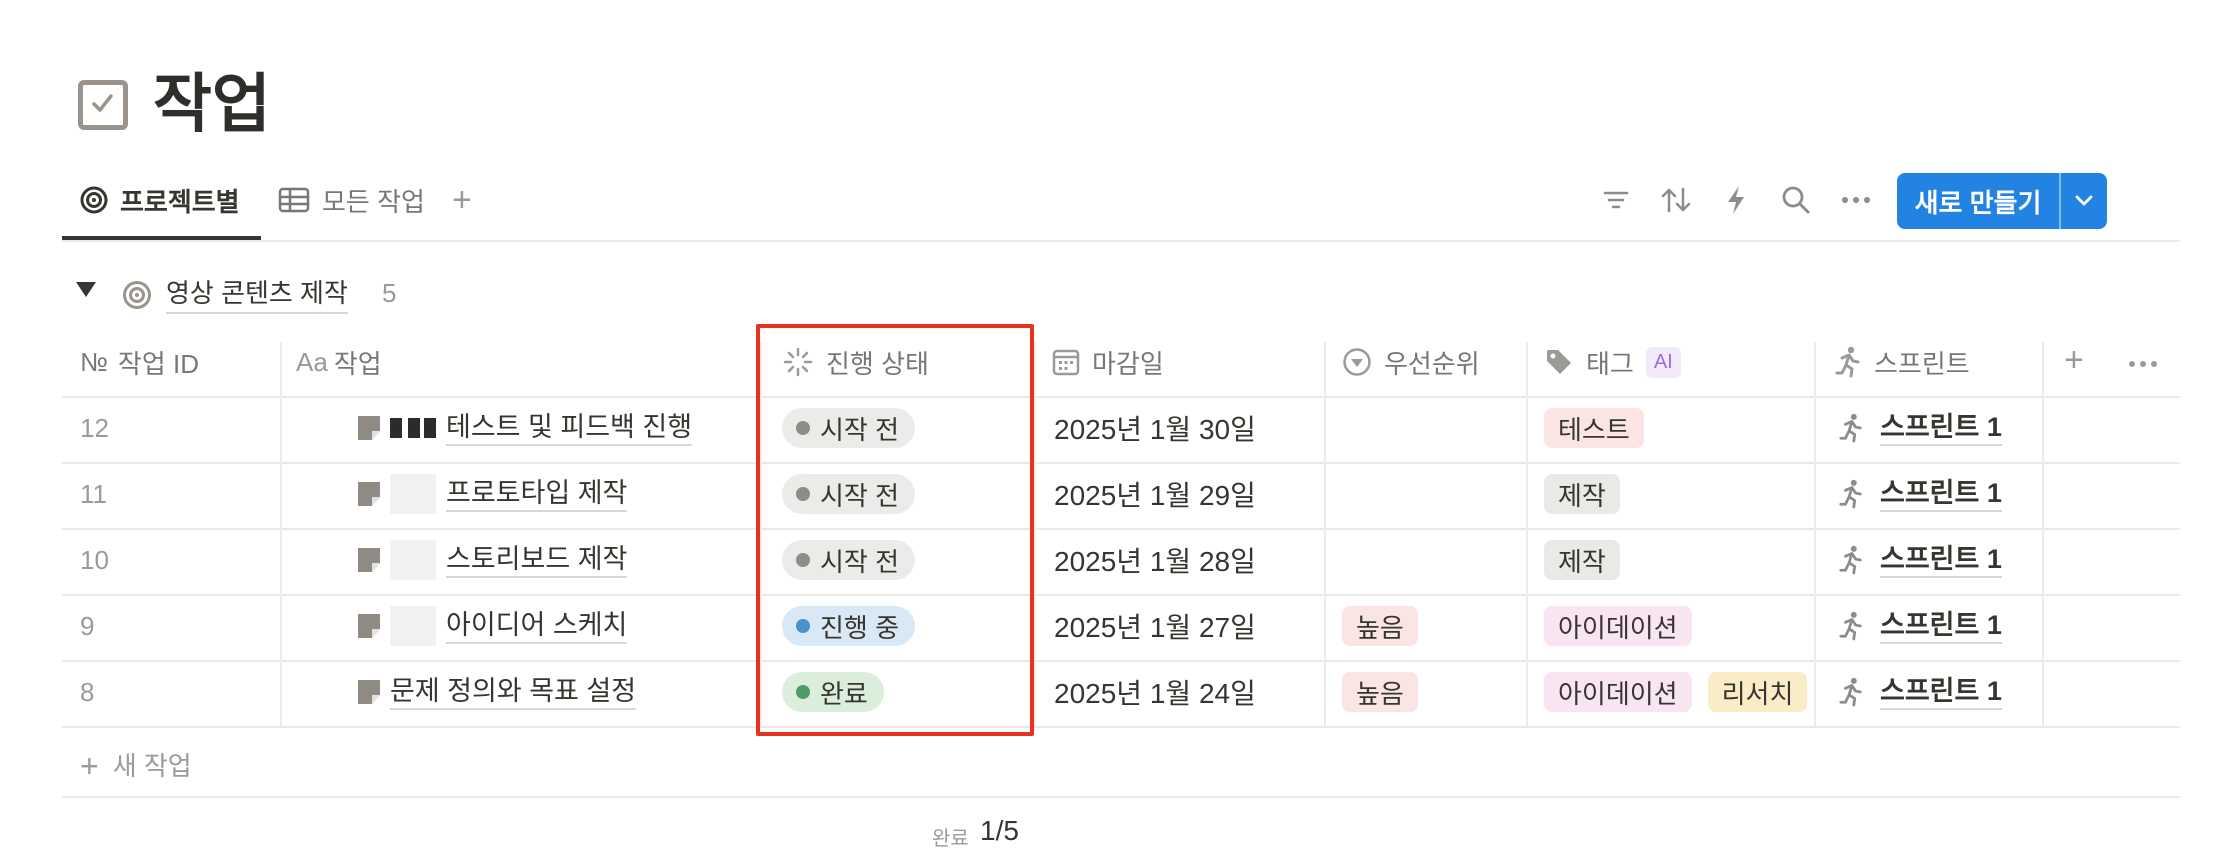  What do you see at coordinates (569, 428) in the screenshot?
I see `task-name: 테스트 및 피드백 진행` at bounding box center [569, 428].